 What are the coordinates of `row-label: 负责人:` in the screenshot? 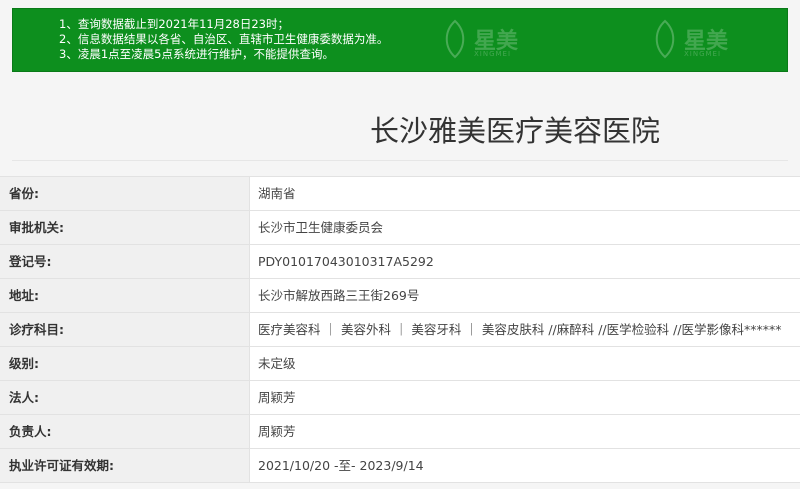 It's located at (125, 431).